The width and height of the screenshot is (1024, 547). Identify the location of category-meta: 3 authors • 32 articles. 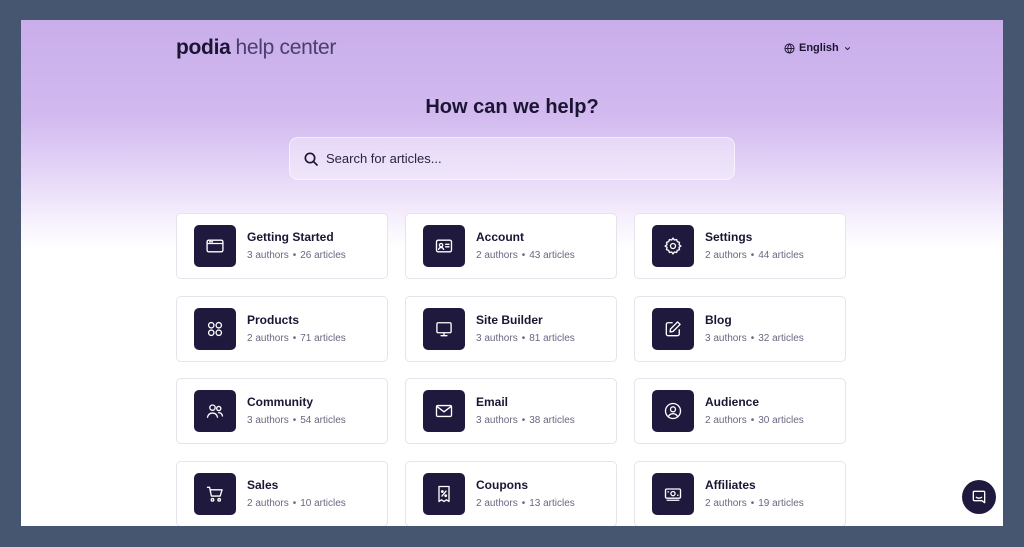
(754, 339).